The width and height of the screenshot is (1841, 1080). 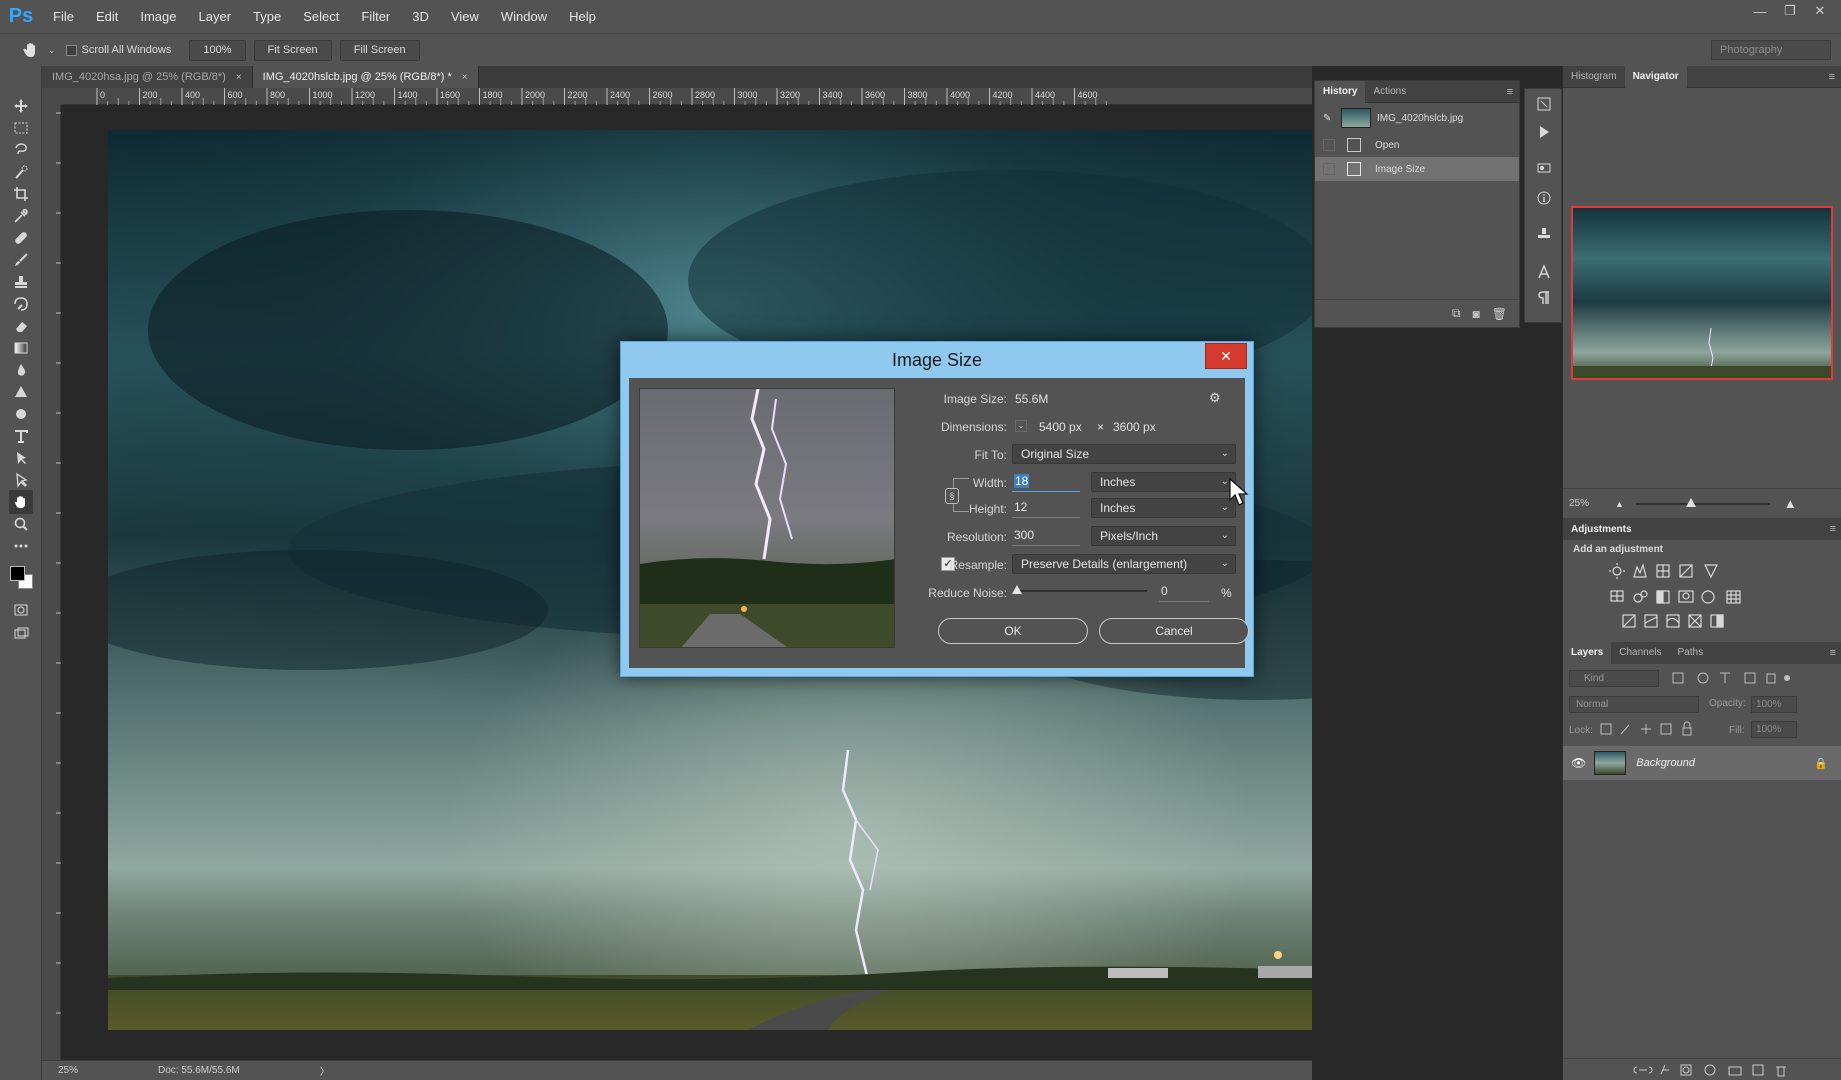 I want to click on healing-brush-tool-icon, so click(x=21, y=238).